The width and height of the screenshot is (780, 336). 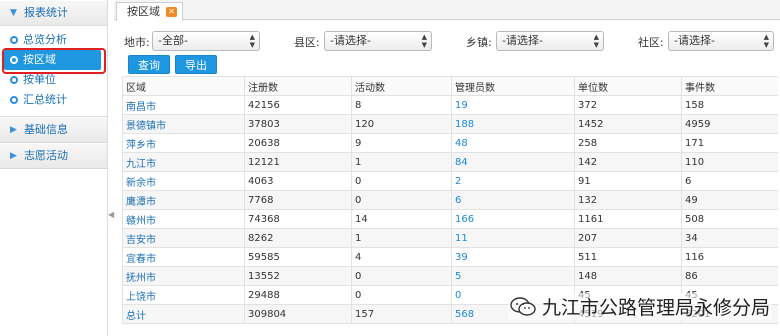 I want to click on group-basic-info: ▶ 基础信息, so click(x=53, y=130).